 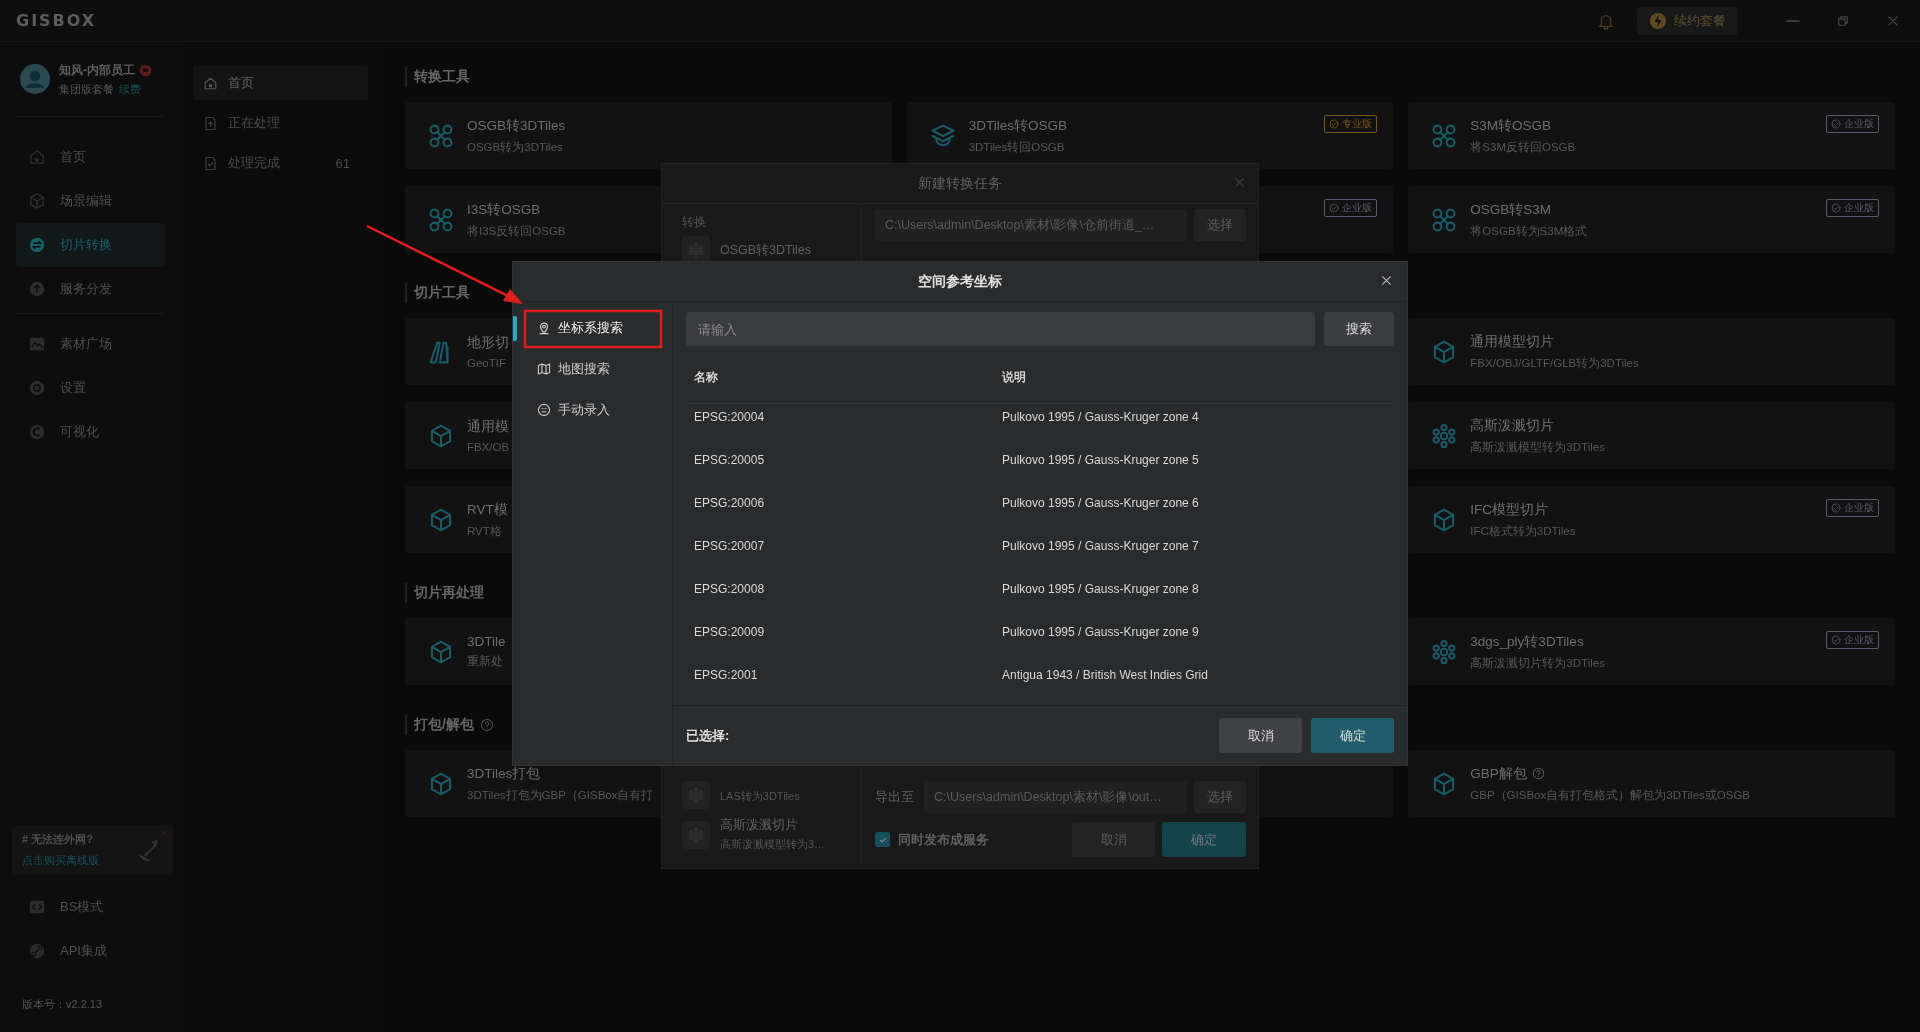 I want to click on item-count: 61, so click(x=342, y=163).